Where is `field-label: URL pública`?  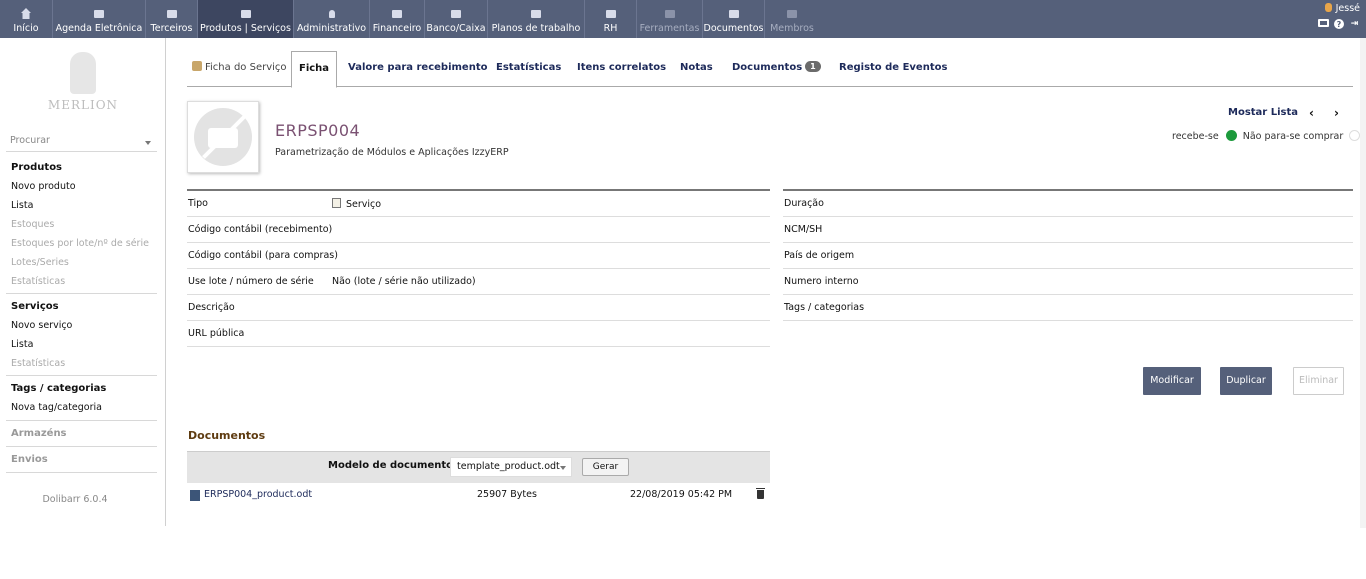
field-label: URL pública is located at coordinates (216, 333).